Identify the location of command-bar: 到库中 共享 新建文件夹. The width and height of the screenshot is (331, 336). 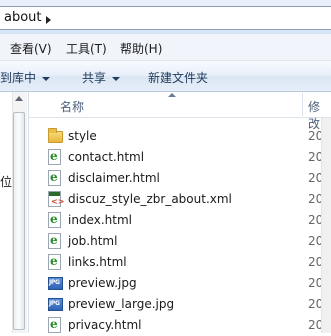
(165, 76).